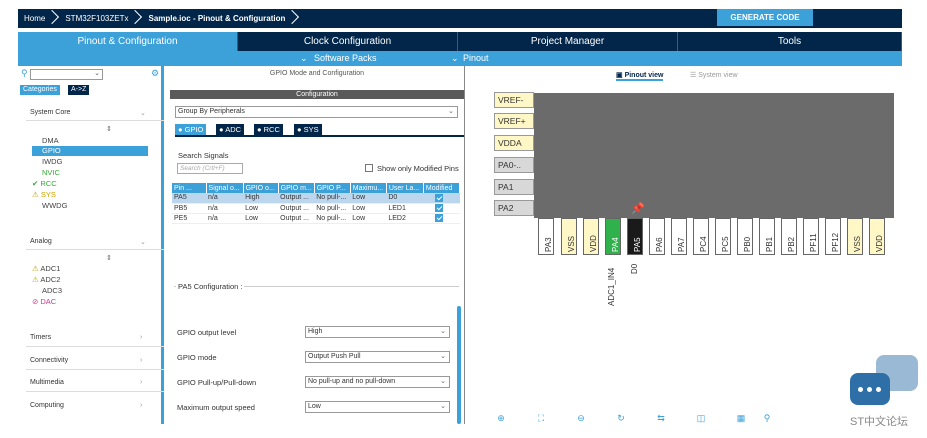 The height and width of the screenshot is (438, 927). What do you see at coordinates (377, 357) in the screenshot?
I see `gpio-mode-select: Output Push Pull ⌄` at bounding box center [377, 357].